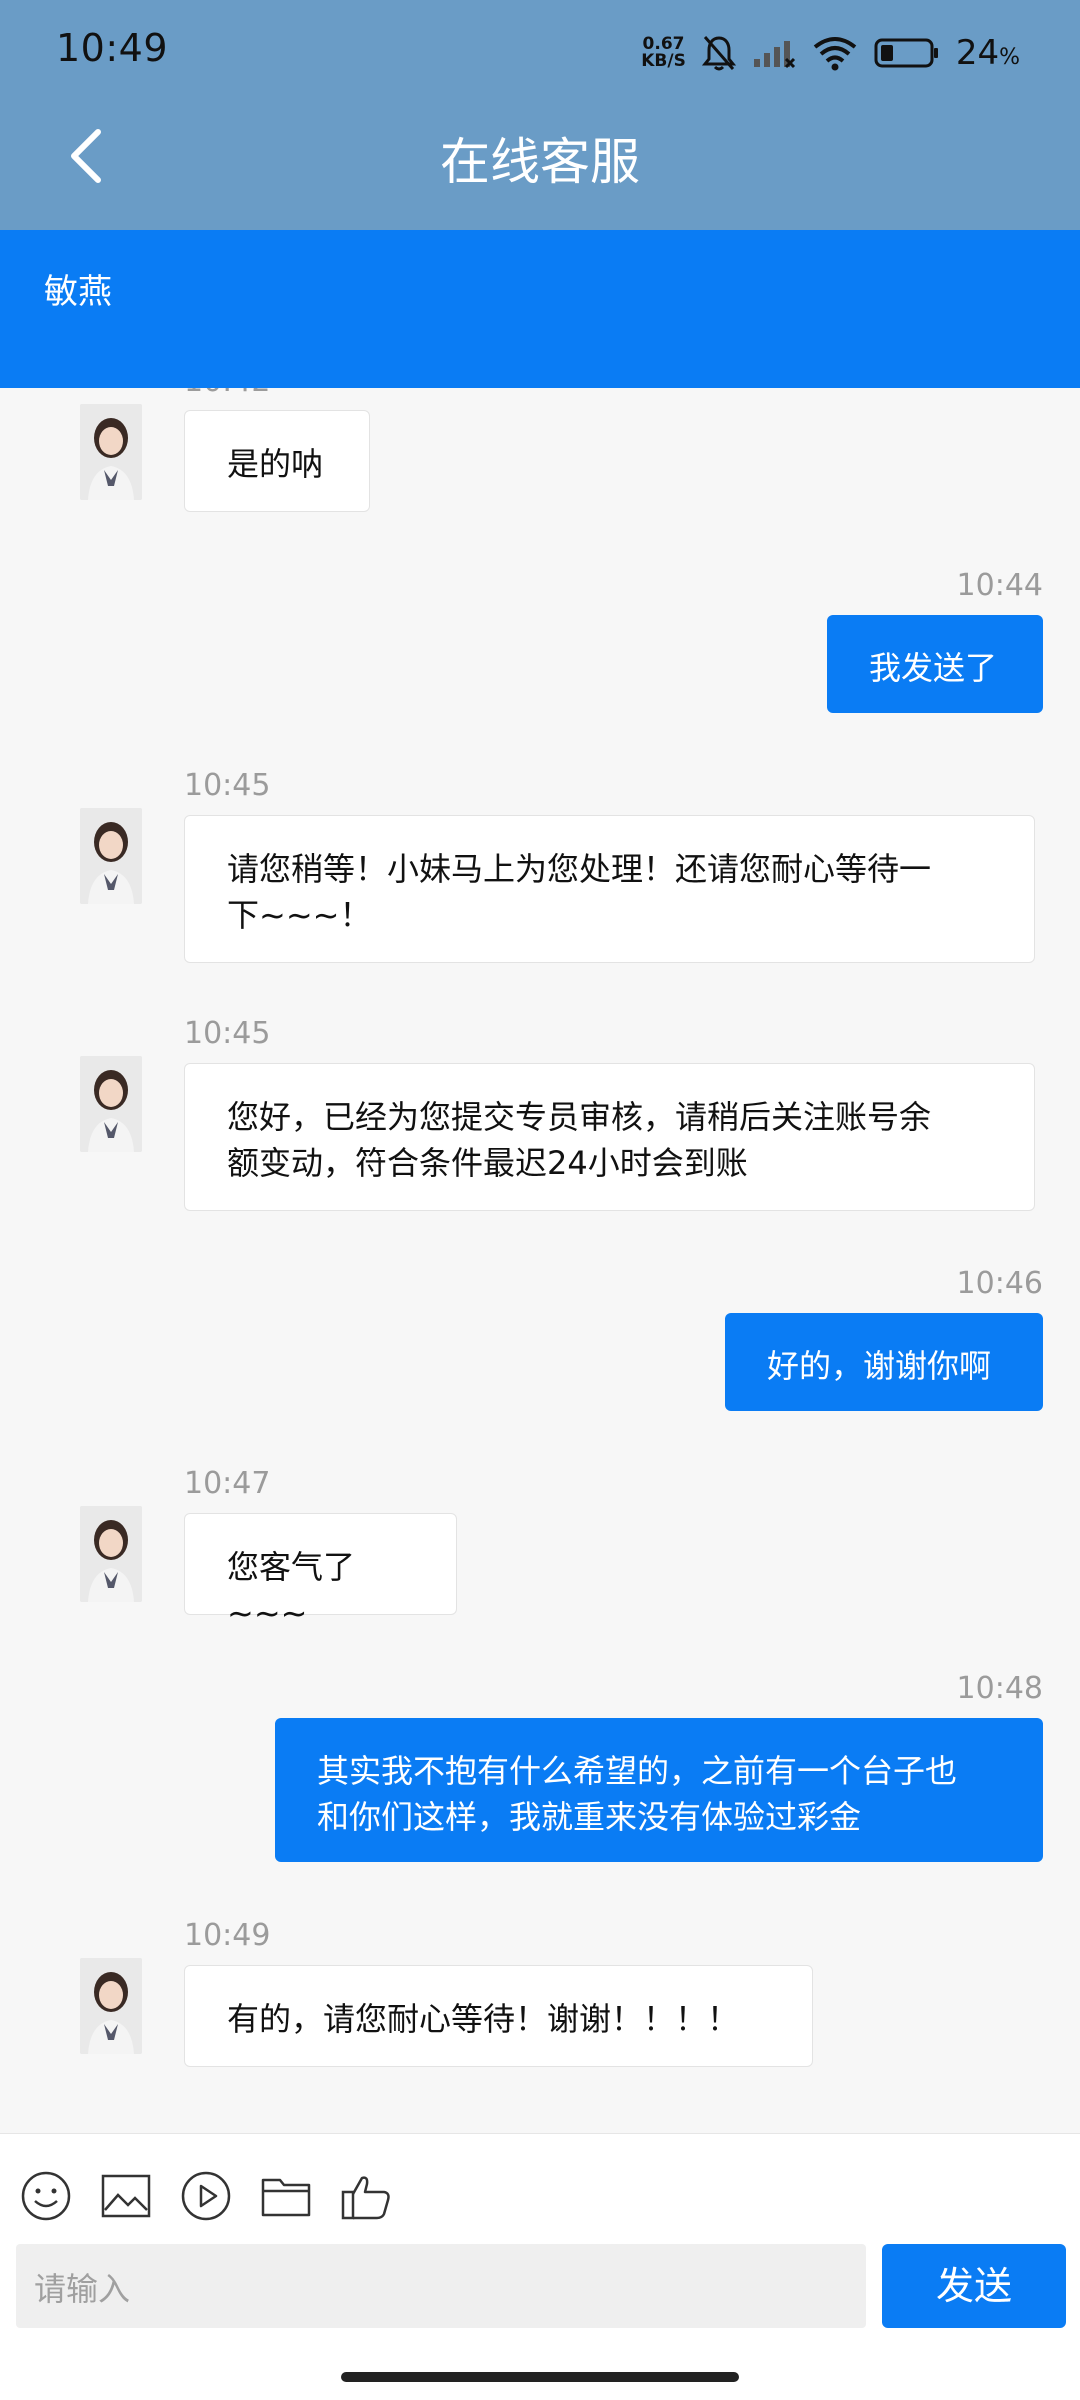  I want to click on message-text-line: 您好，已经为您提交专员审核，请稍后关注账号余, so click(579, 1117).